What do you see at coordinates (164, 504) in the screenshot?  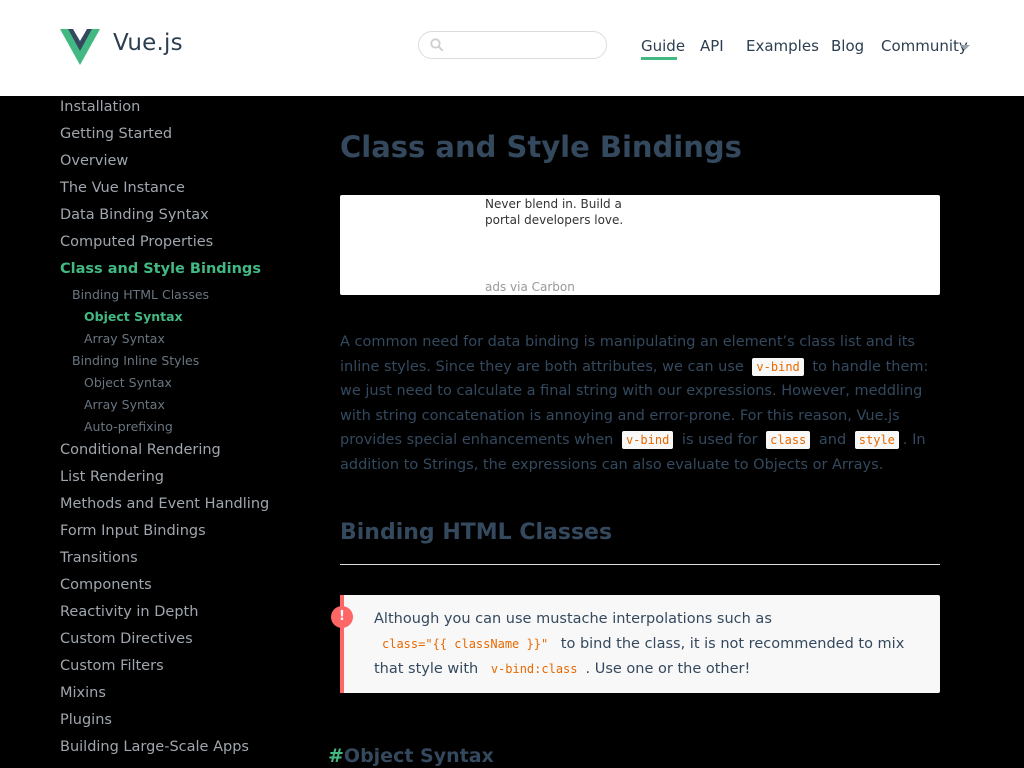 I see `sidebar-item-methods-event-handling: Methods and Event Handling` at bounding box center [164, 504].